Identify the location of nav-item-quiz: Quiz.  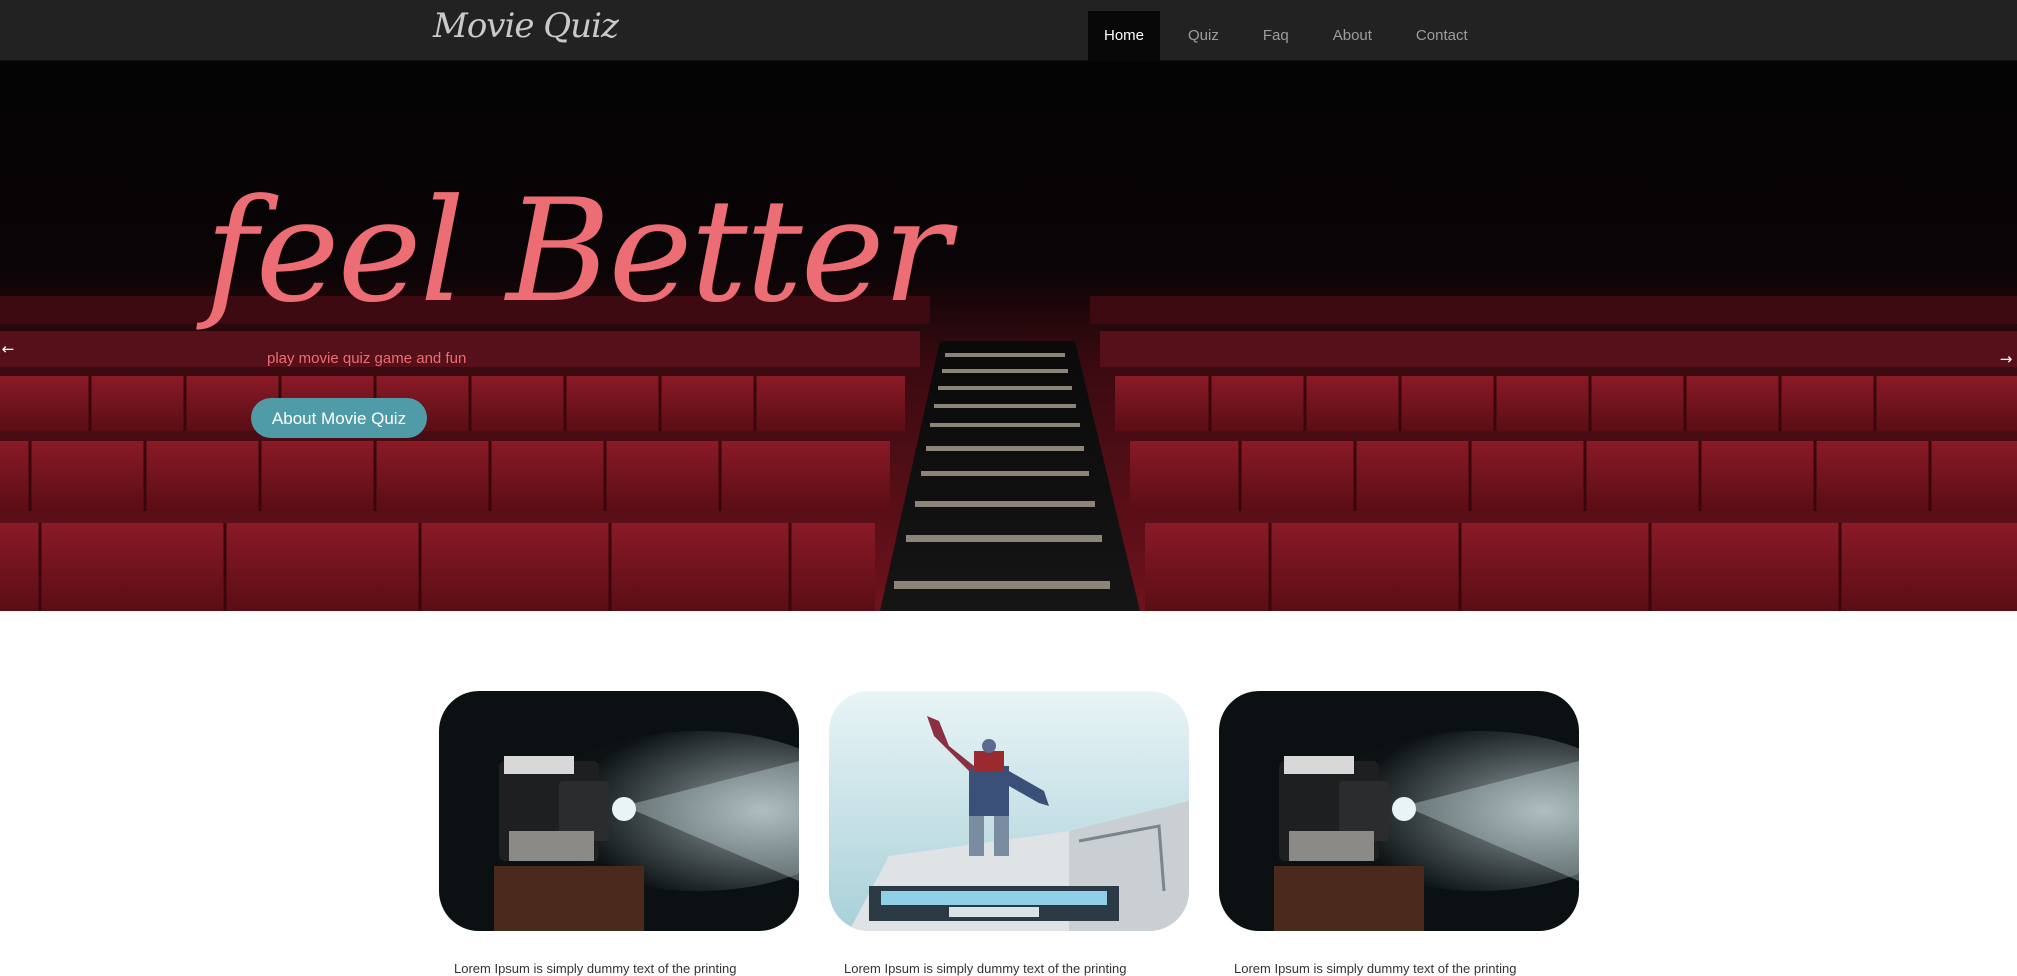
(1203, 36).